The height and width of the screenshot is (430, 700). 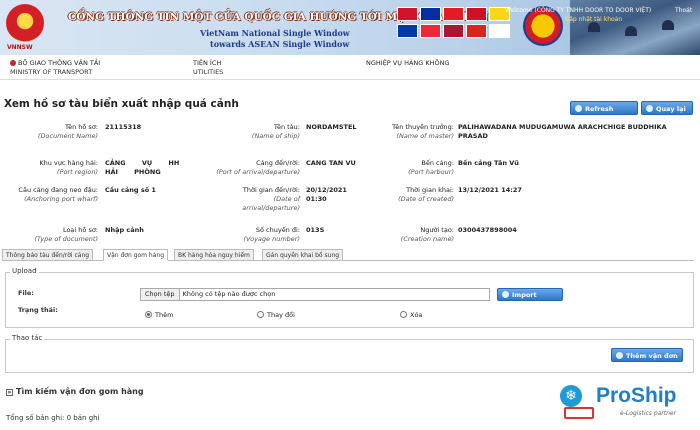 I want to click on port-harbour-value: Bến cảng Tân Vũ, so click(x=488, y=163).